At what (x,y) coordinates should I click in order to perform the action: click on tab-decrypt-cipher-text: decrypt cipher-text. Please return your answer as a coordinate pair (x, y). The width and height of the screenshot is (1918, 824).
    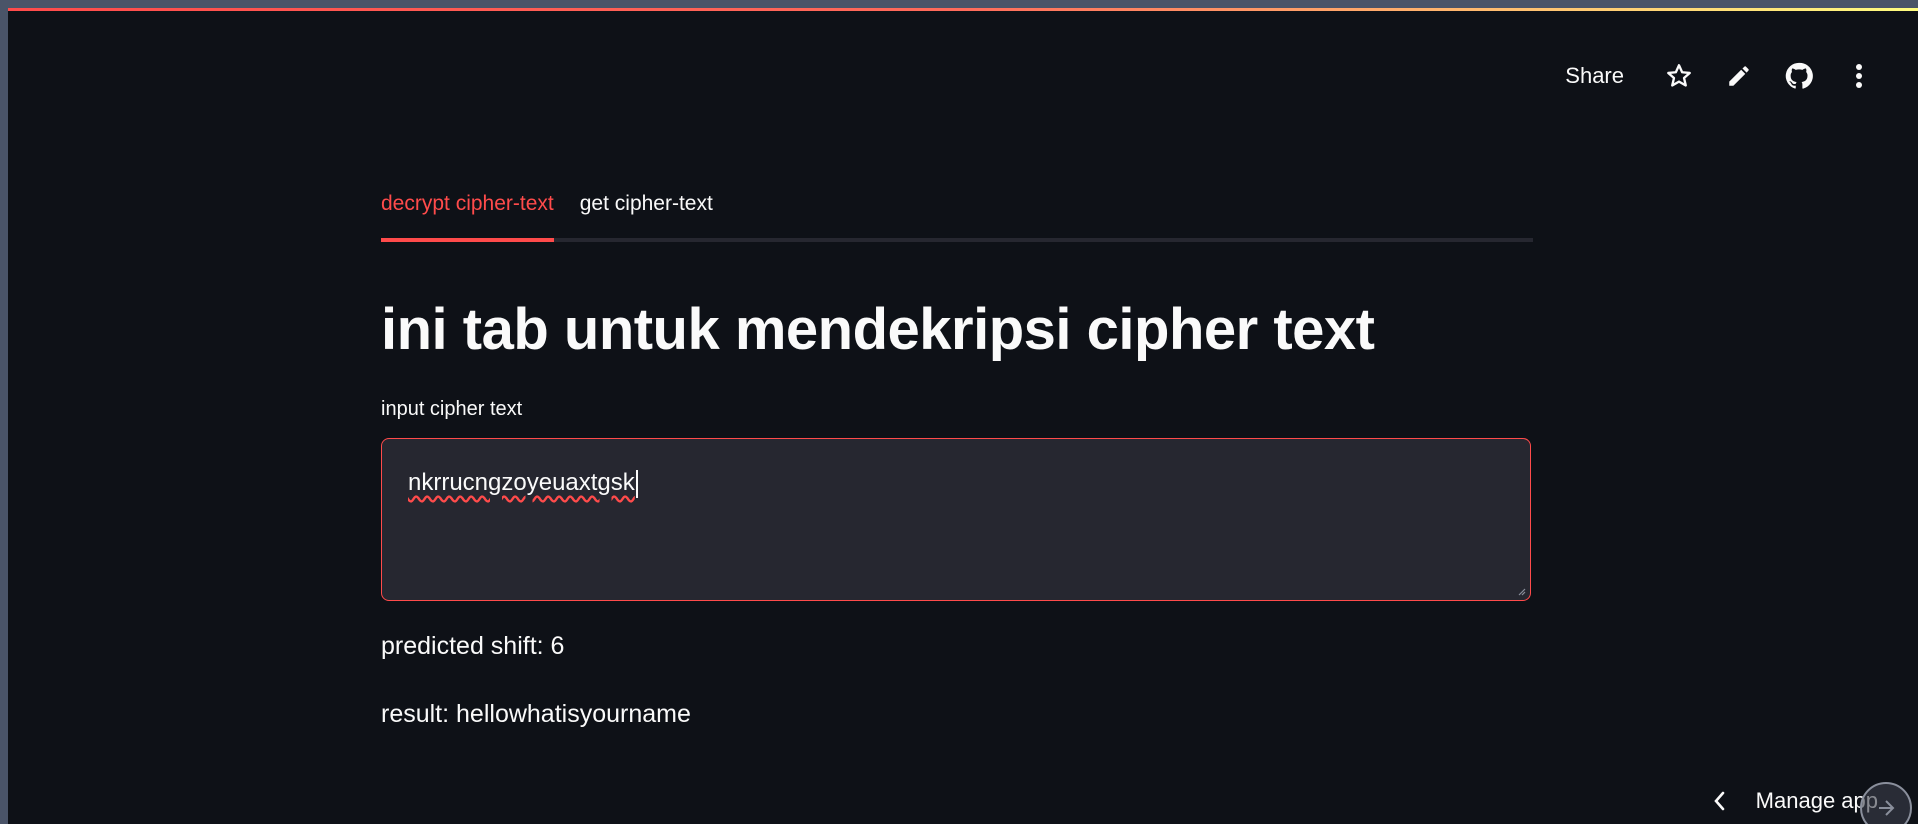
    Looking at the image, I should click on (467, 211).